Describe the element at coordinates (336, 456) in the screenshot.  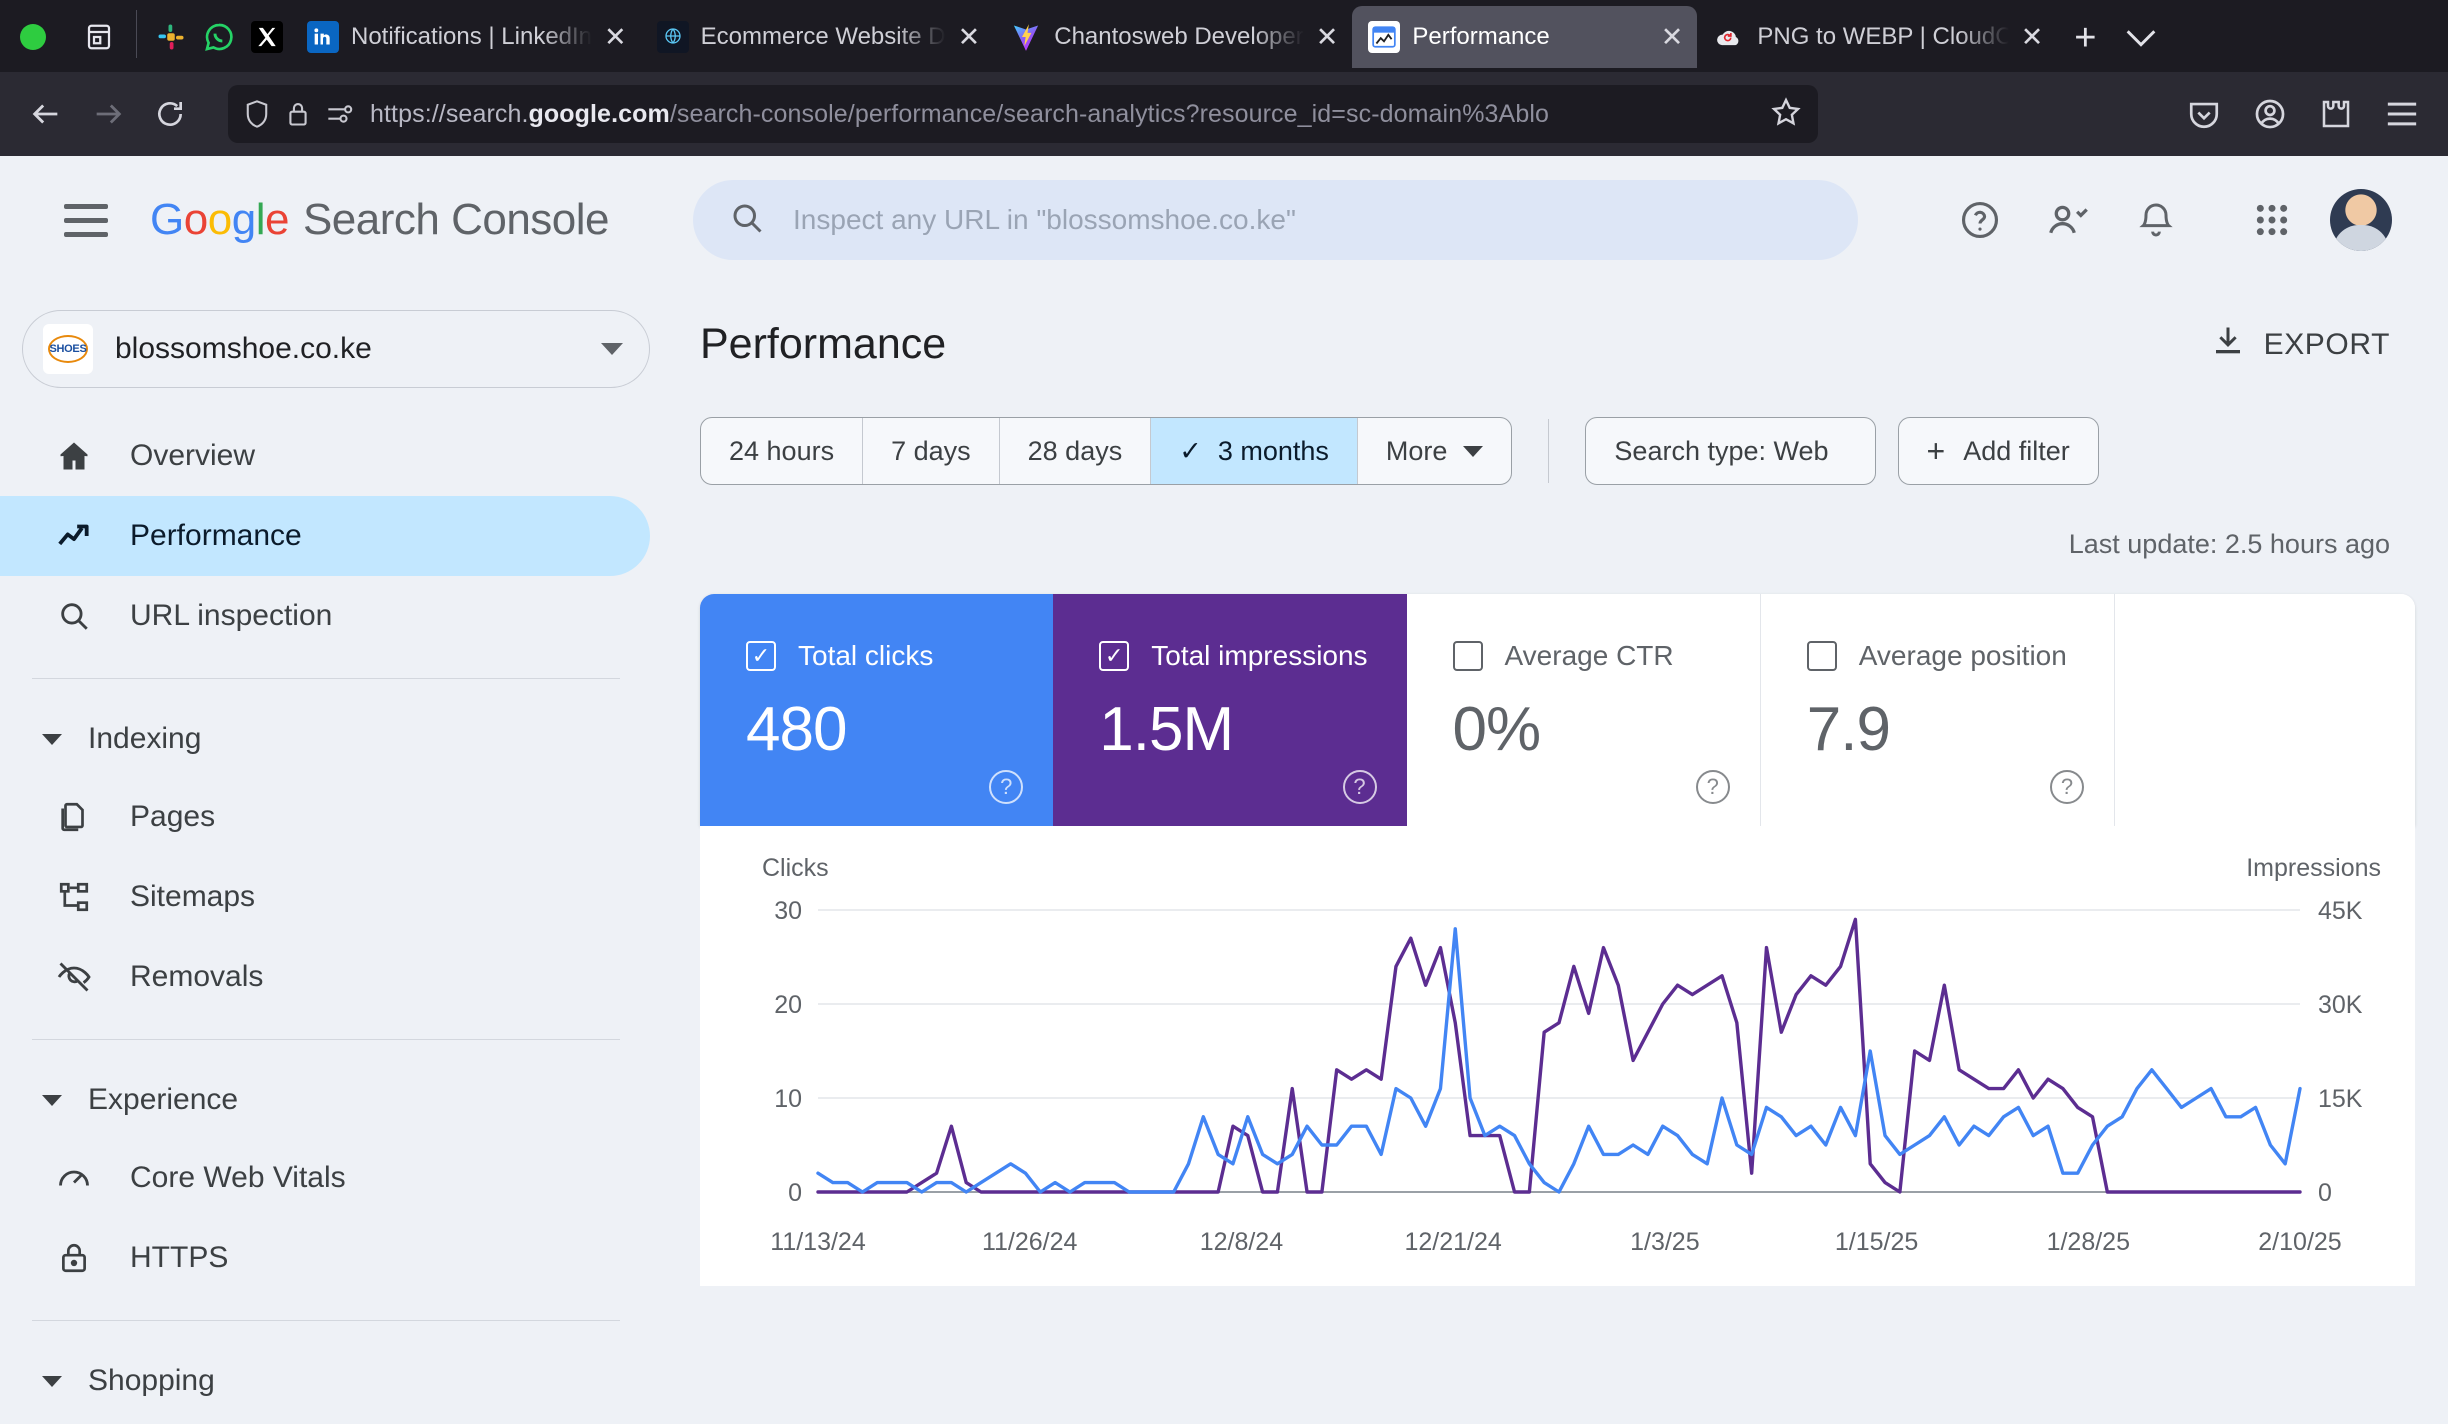
I see `sidebar-item-overview: Overview` at that location.